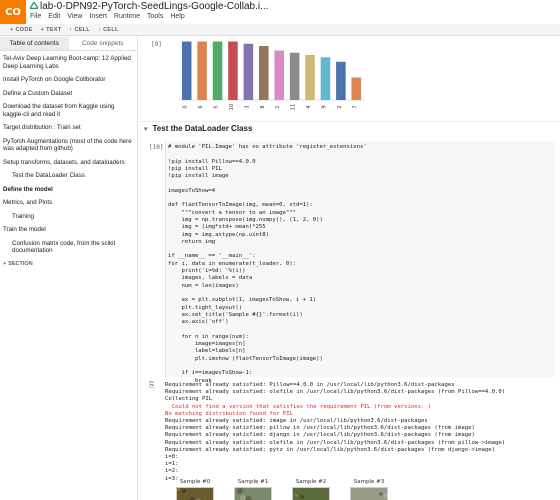 The image size is (560, 500). Describe the element at coordinates (205, 307) in the screenshot. I see `code-line: plt.tight_layout()` at that location.